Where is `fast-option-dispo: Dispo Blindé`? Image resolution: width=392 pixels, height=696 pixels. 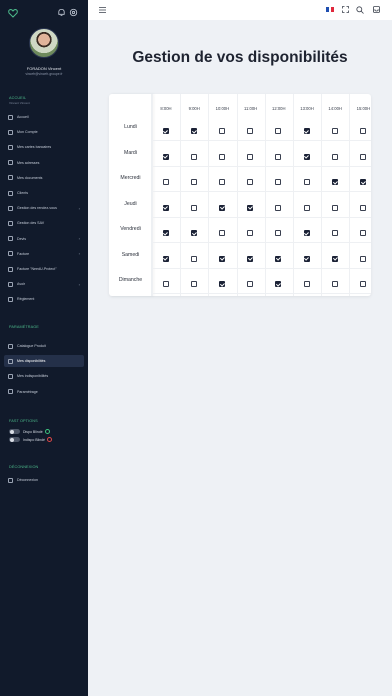 fast-option-dispo: Dispo Blindé is located at coordinates (29, 431).